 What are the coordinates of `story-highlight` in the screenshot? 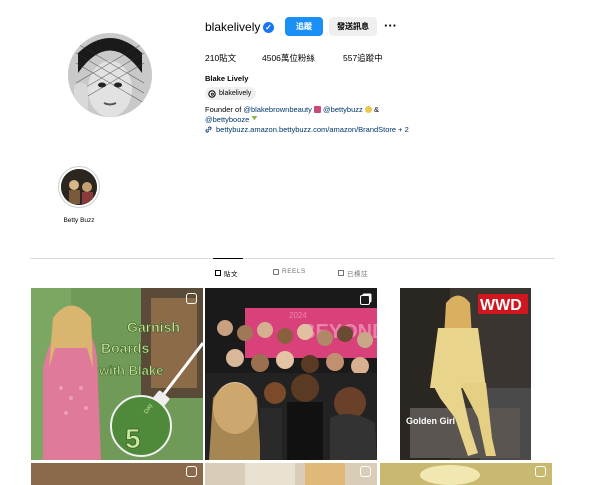 It's located at (79, 187).